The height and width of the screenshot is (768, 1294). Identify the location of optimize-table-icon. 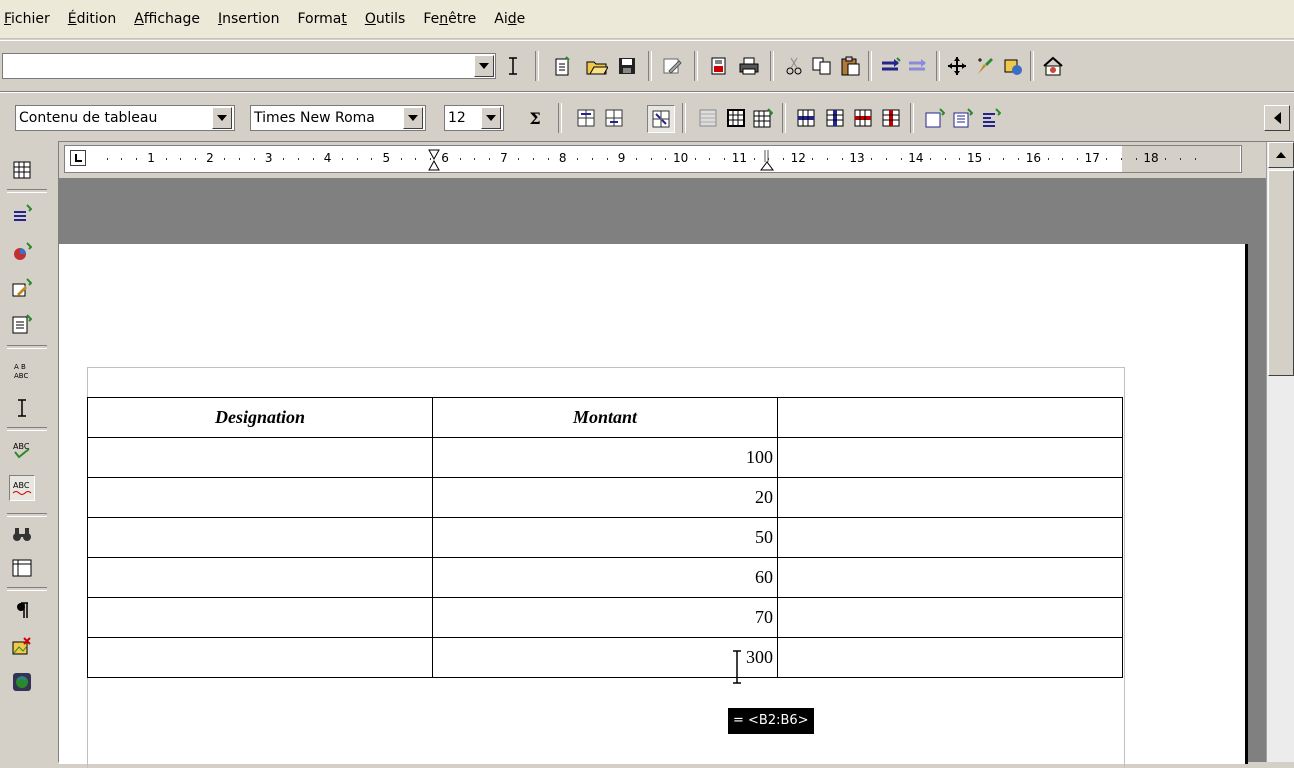
(661, 119).